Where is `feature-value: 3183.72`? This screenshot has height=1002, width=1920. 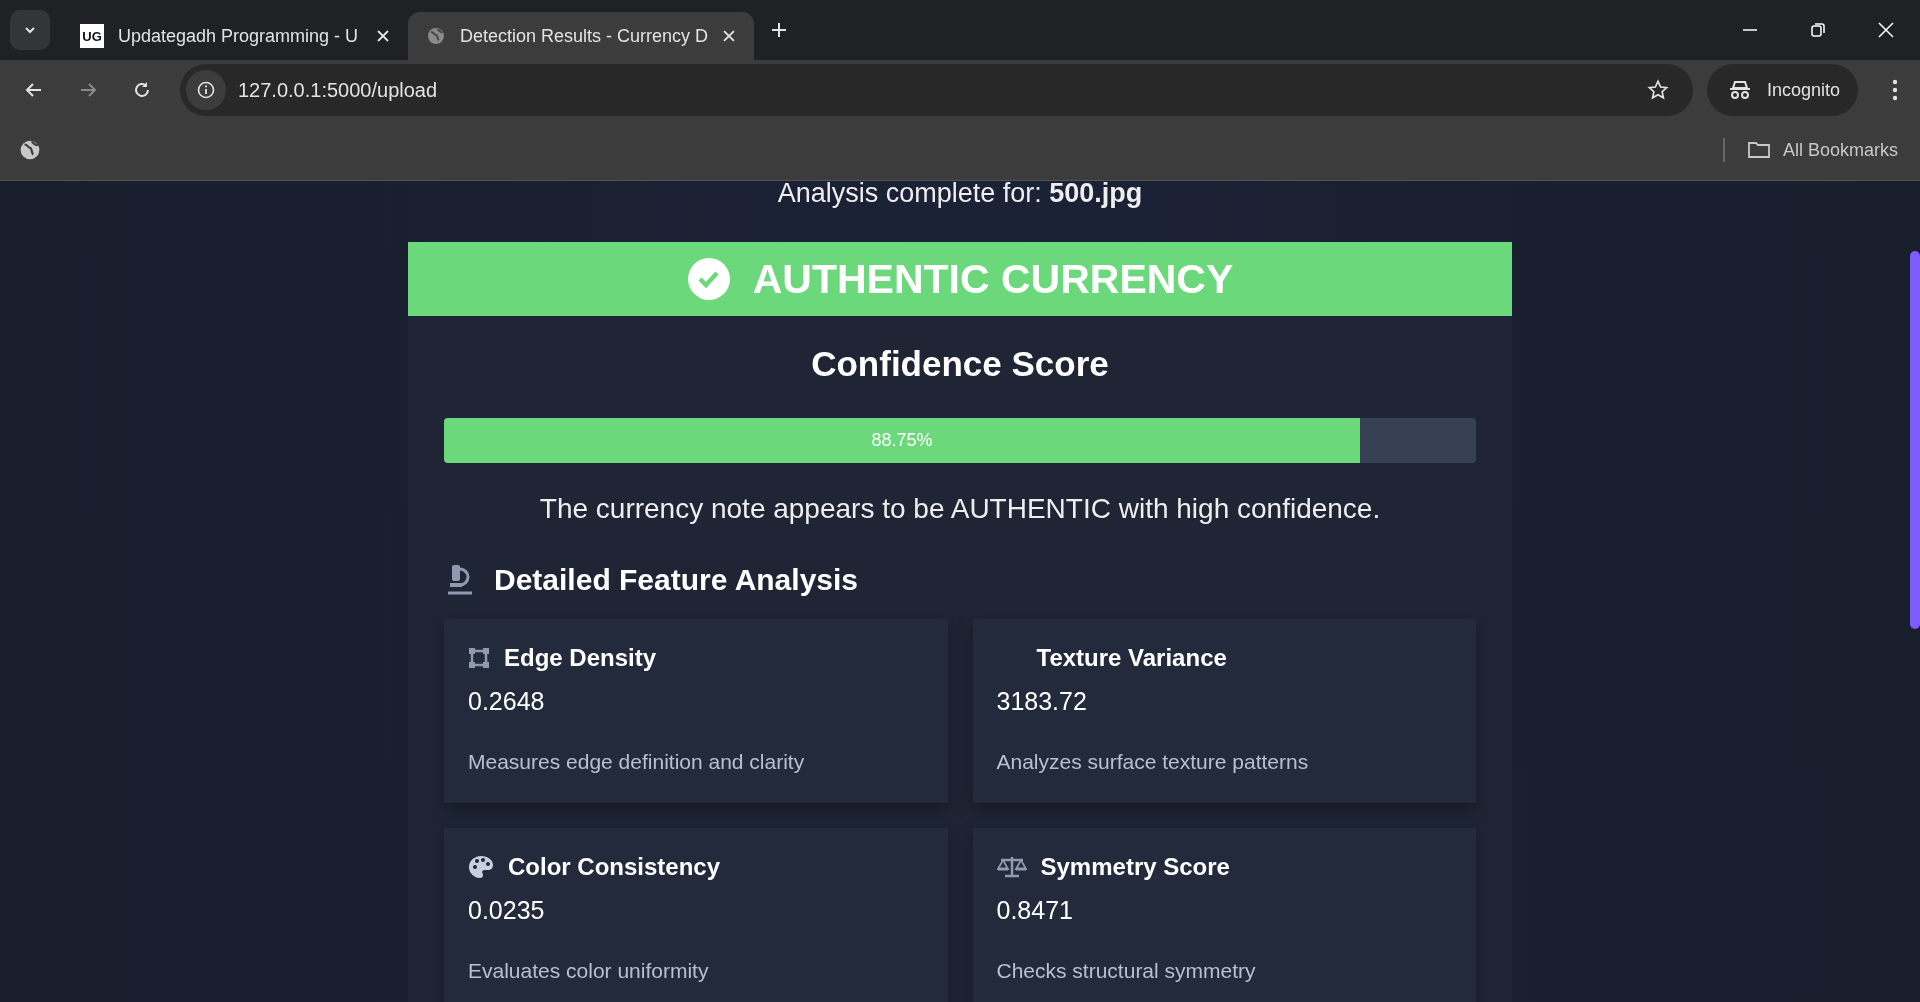 feature-value: 3183.72 is located at coordinates (1042, 701).